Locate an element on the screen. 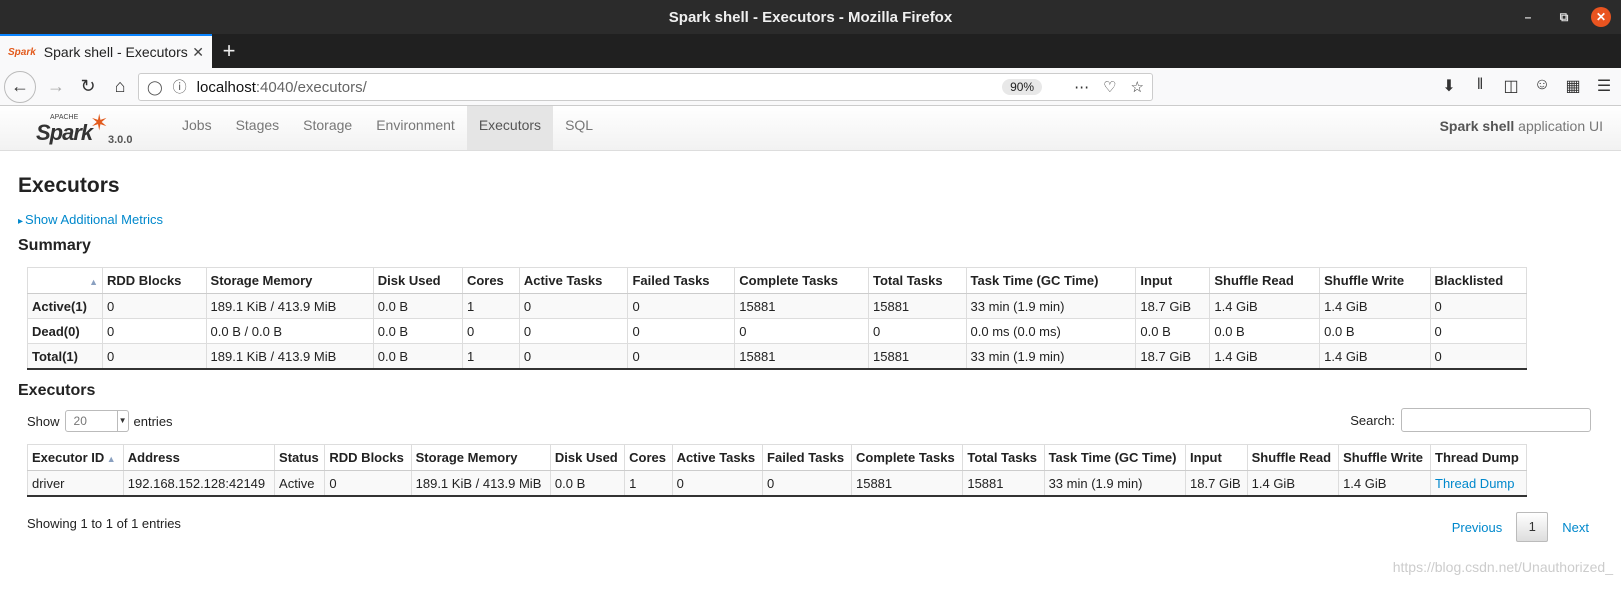 The width and height of the screenshot is (1621, 605). extensions-icon: ▦ is located at coordinates (1573, 86).